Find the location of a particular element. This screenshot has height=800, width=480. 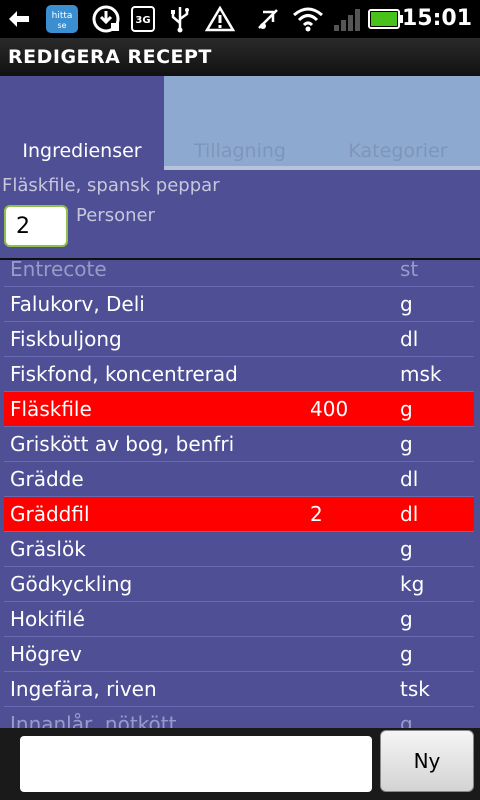

ingredient-qty: 400 is located at coordinates (329, 409).